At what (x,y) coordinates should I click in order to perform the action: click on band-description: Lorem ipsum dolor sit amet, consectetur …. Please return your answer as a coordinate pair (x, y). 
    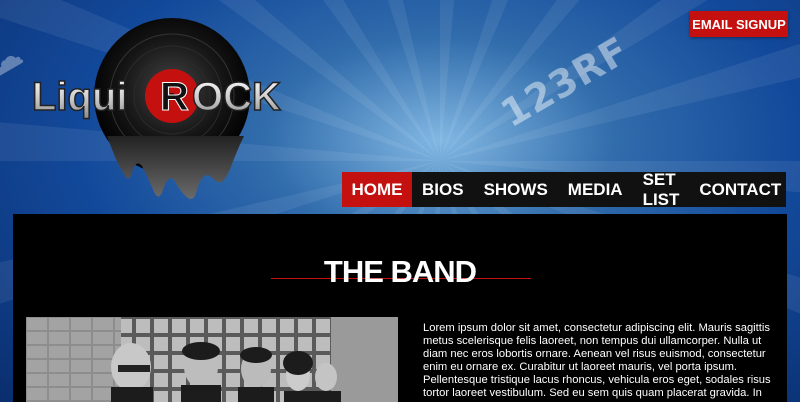
    Looking at the image, I should click on (597, 360).